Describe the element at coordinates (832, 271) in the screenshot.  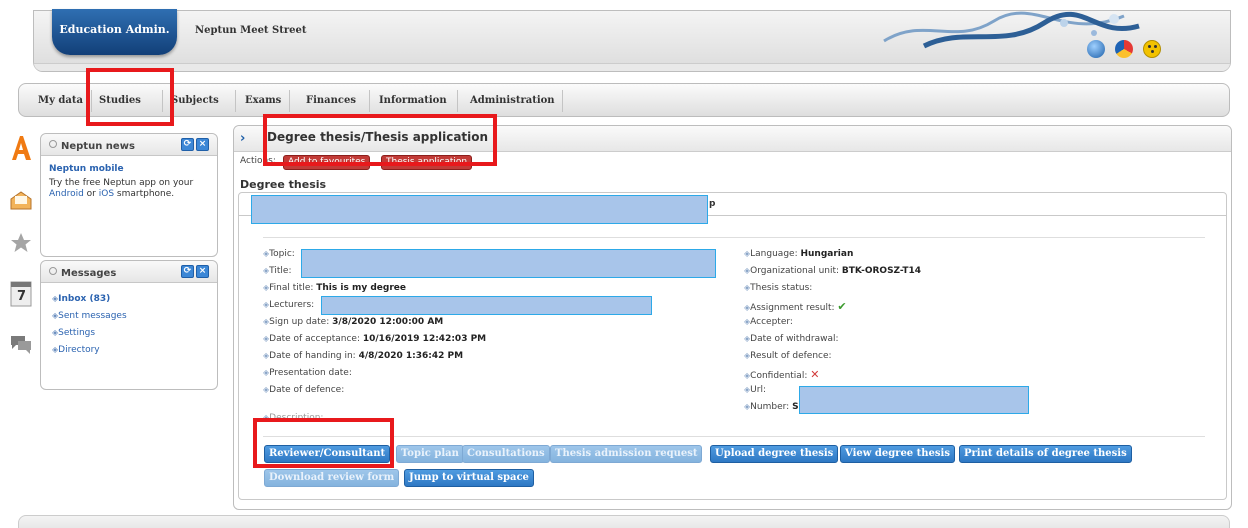
I see `field-organizational-unit: Organizational unit: BTK-OROSZ-T14` at that location.